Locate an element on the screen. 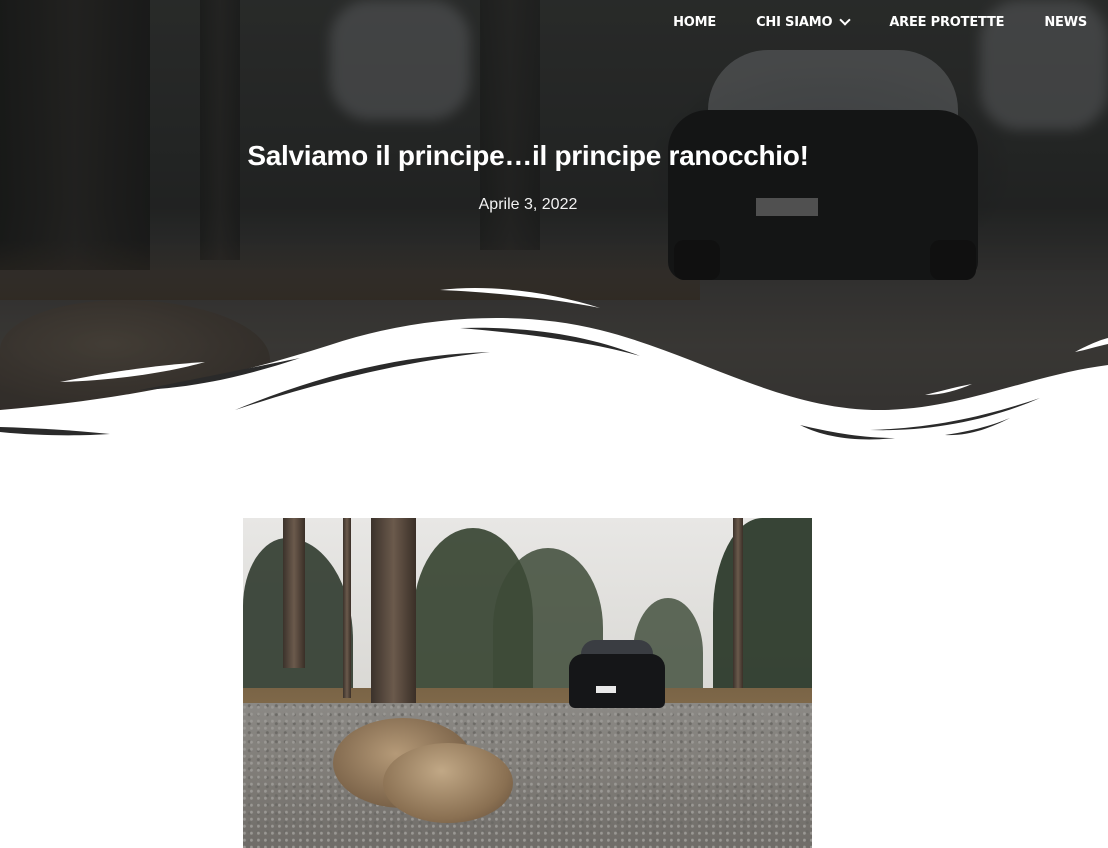 Image resolution: width=1108 pixels, height=848 pixels. main-navigation: HOME CHI SIAMO AREE PROTETTE NEWS is located at coordinates (870, 22).